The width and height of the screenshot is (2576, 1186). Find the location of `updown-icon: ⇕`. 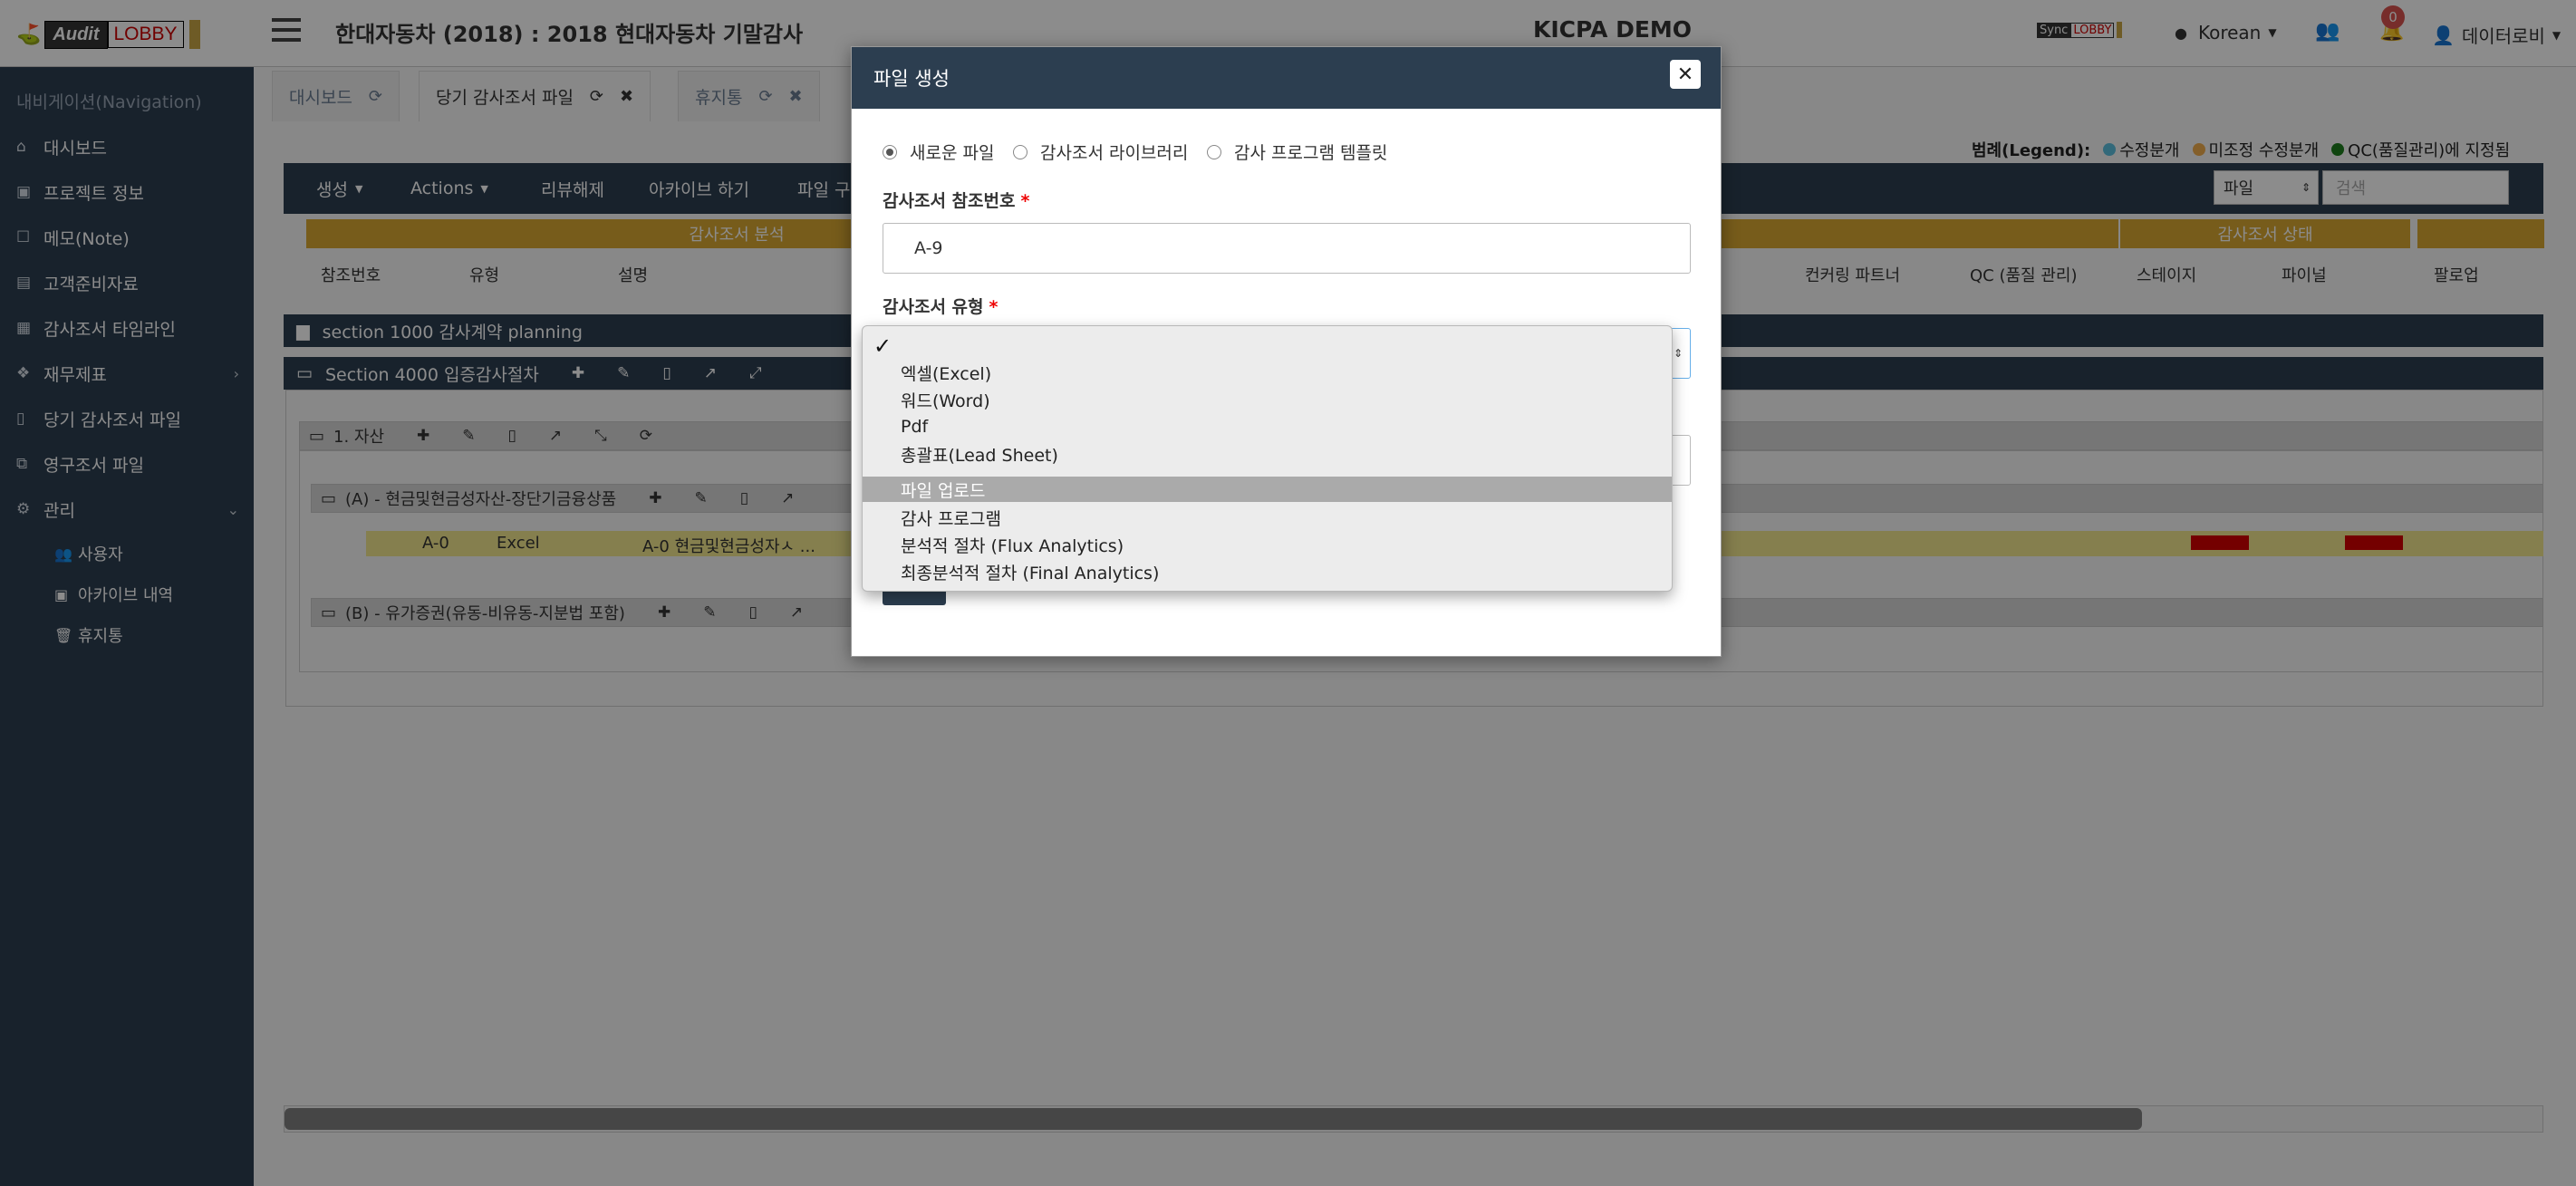

updown-icon: ⇕ is located at coordinates (1678, 354).